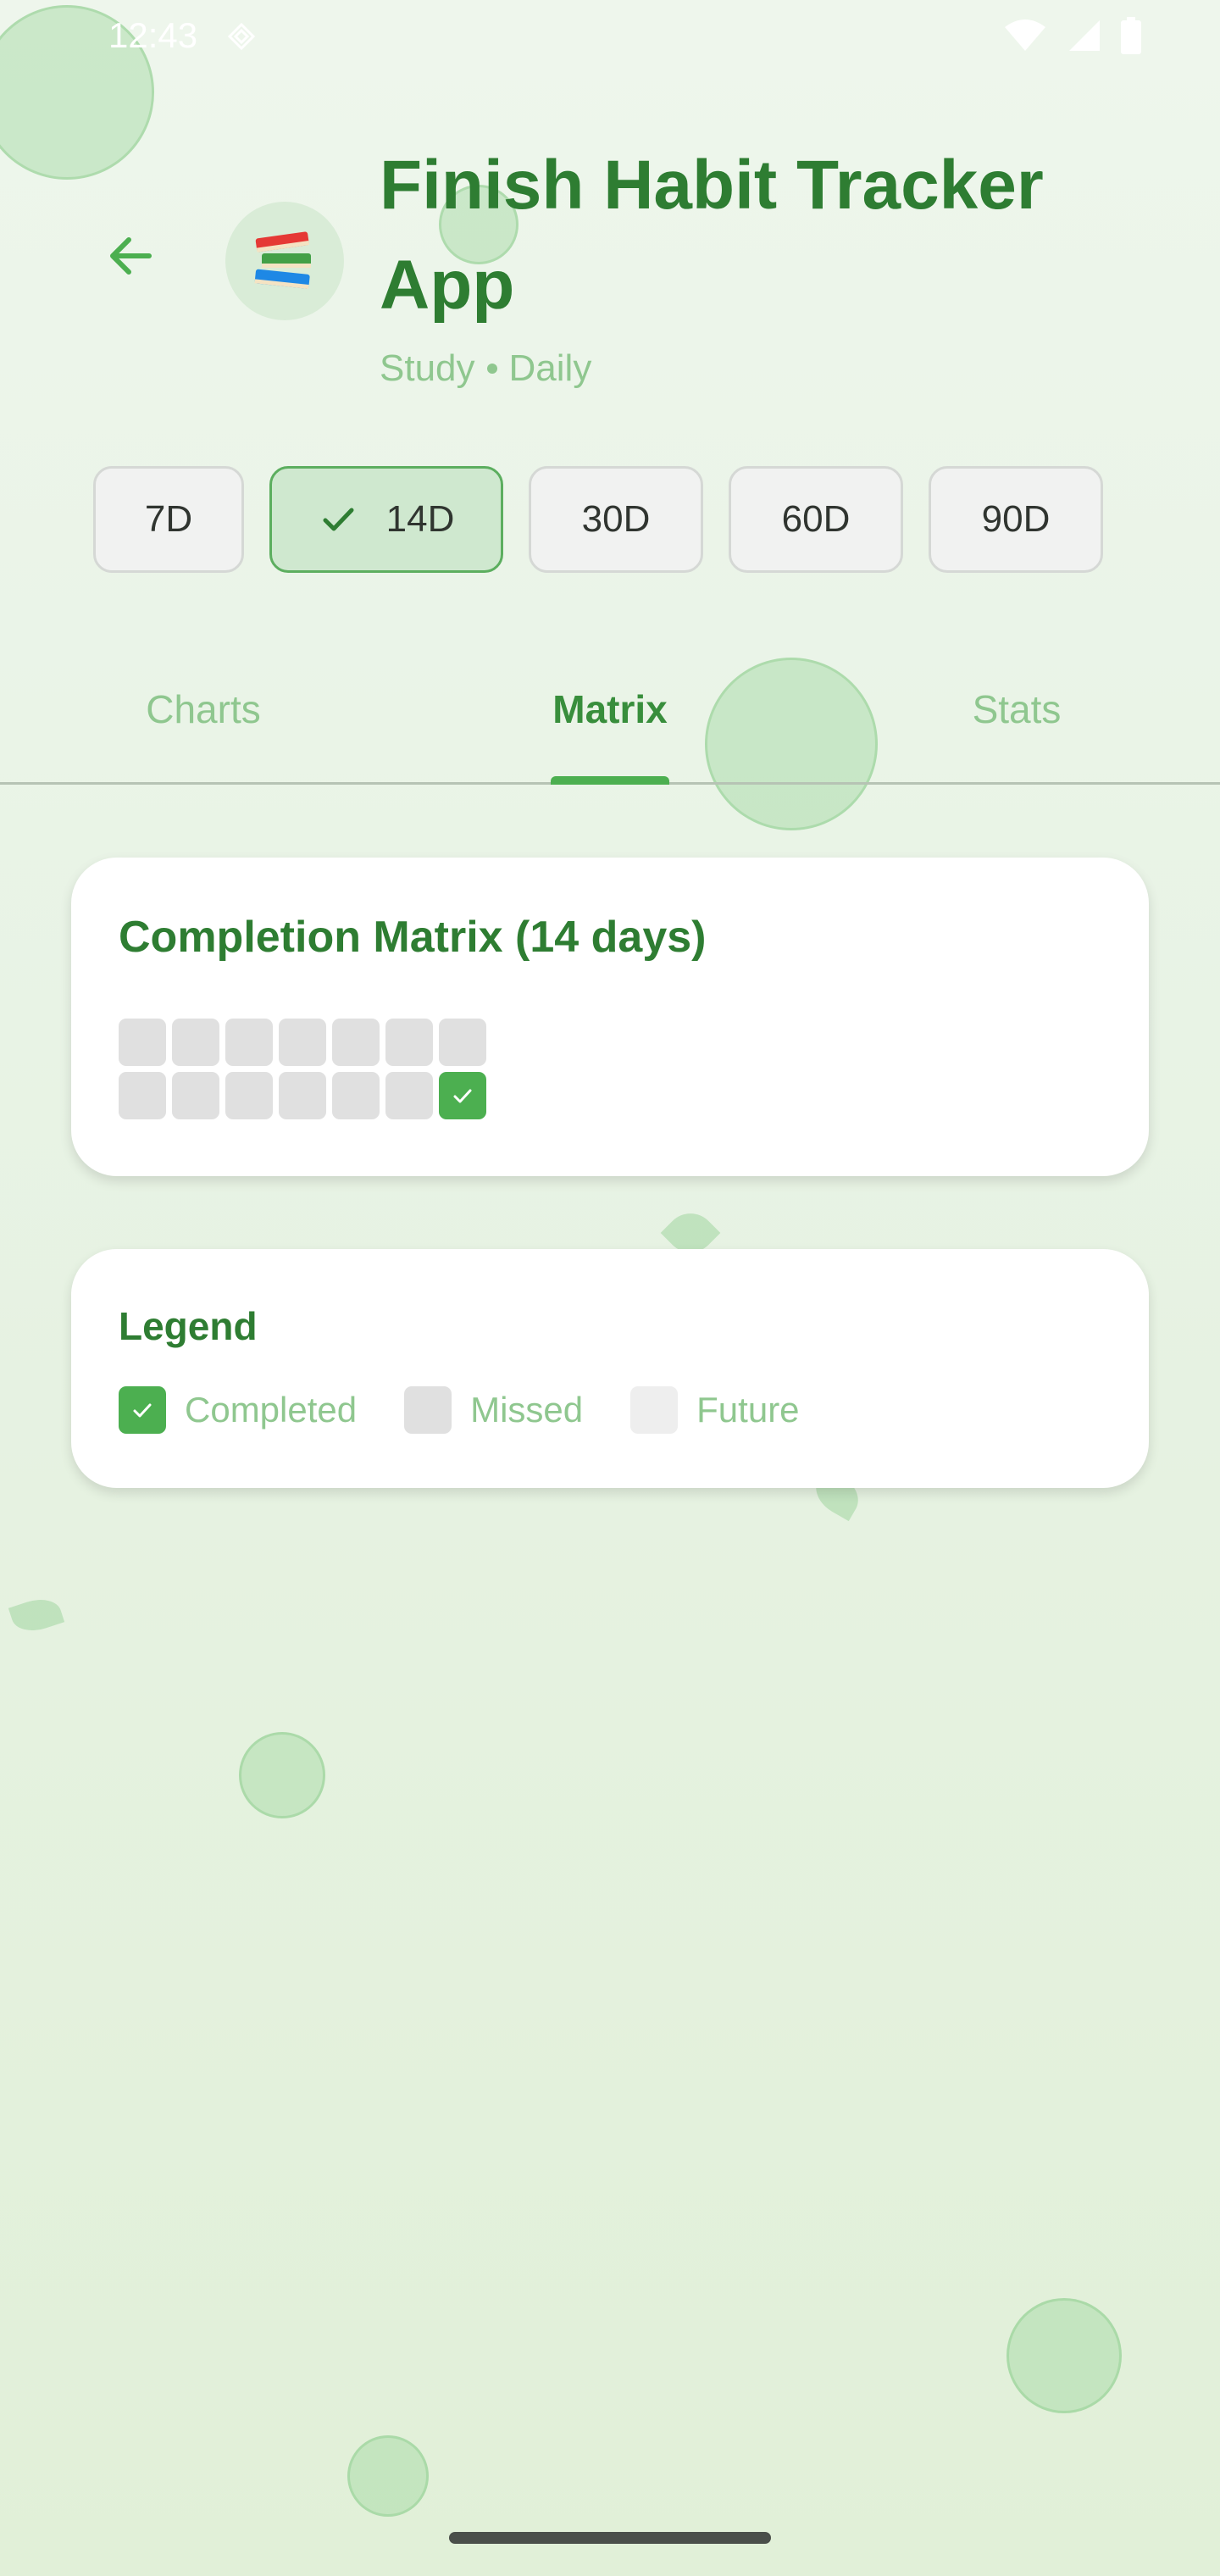  Describe the element at coordinates (1084, 35) in the screenshot. I see `signal-icon` at that location.